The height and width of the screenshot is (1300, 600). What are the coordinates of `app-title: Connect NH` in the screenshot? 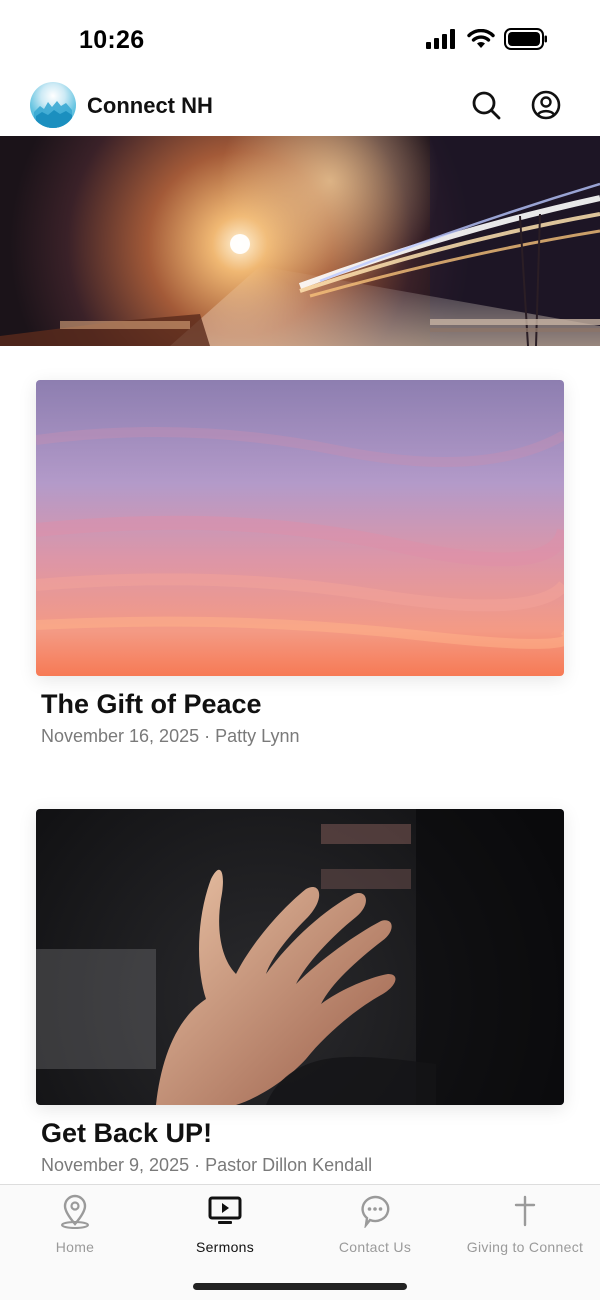 It's located at (150, 105).